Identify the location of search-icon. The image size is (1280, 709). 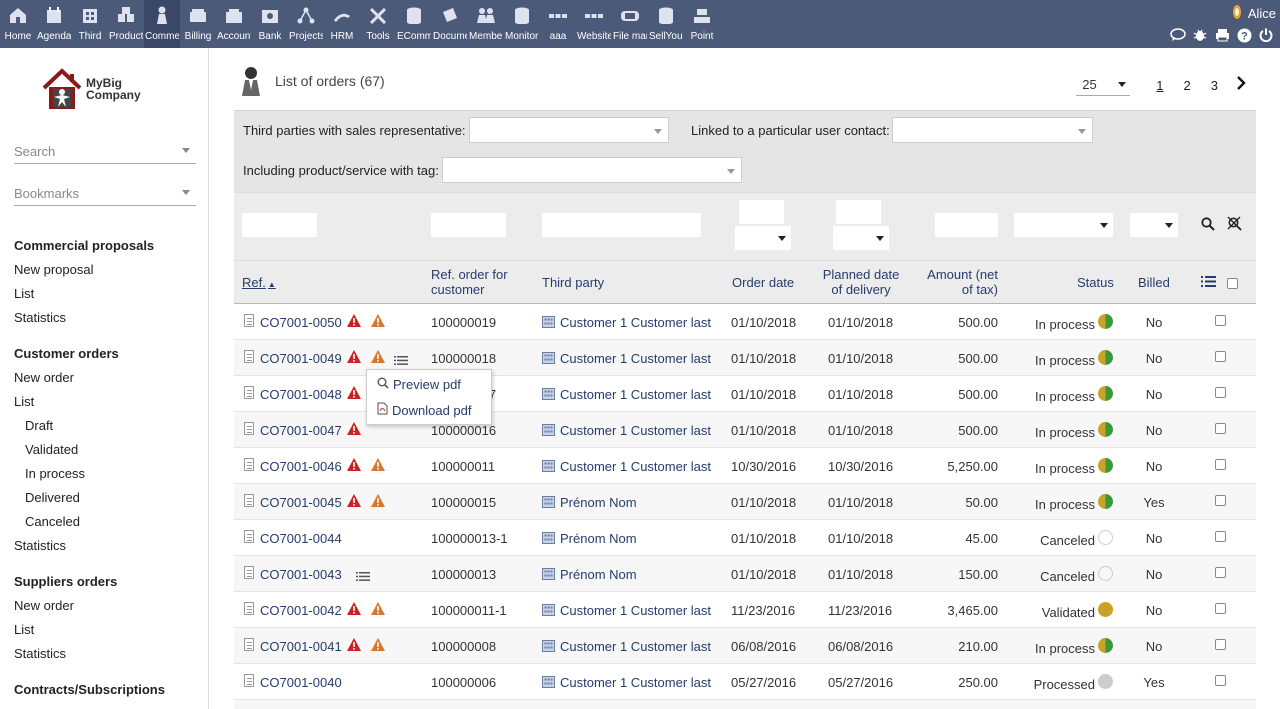
(1208, 225).